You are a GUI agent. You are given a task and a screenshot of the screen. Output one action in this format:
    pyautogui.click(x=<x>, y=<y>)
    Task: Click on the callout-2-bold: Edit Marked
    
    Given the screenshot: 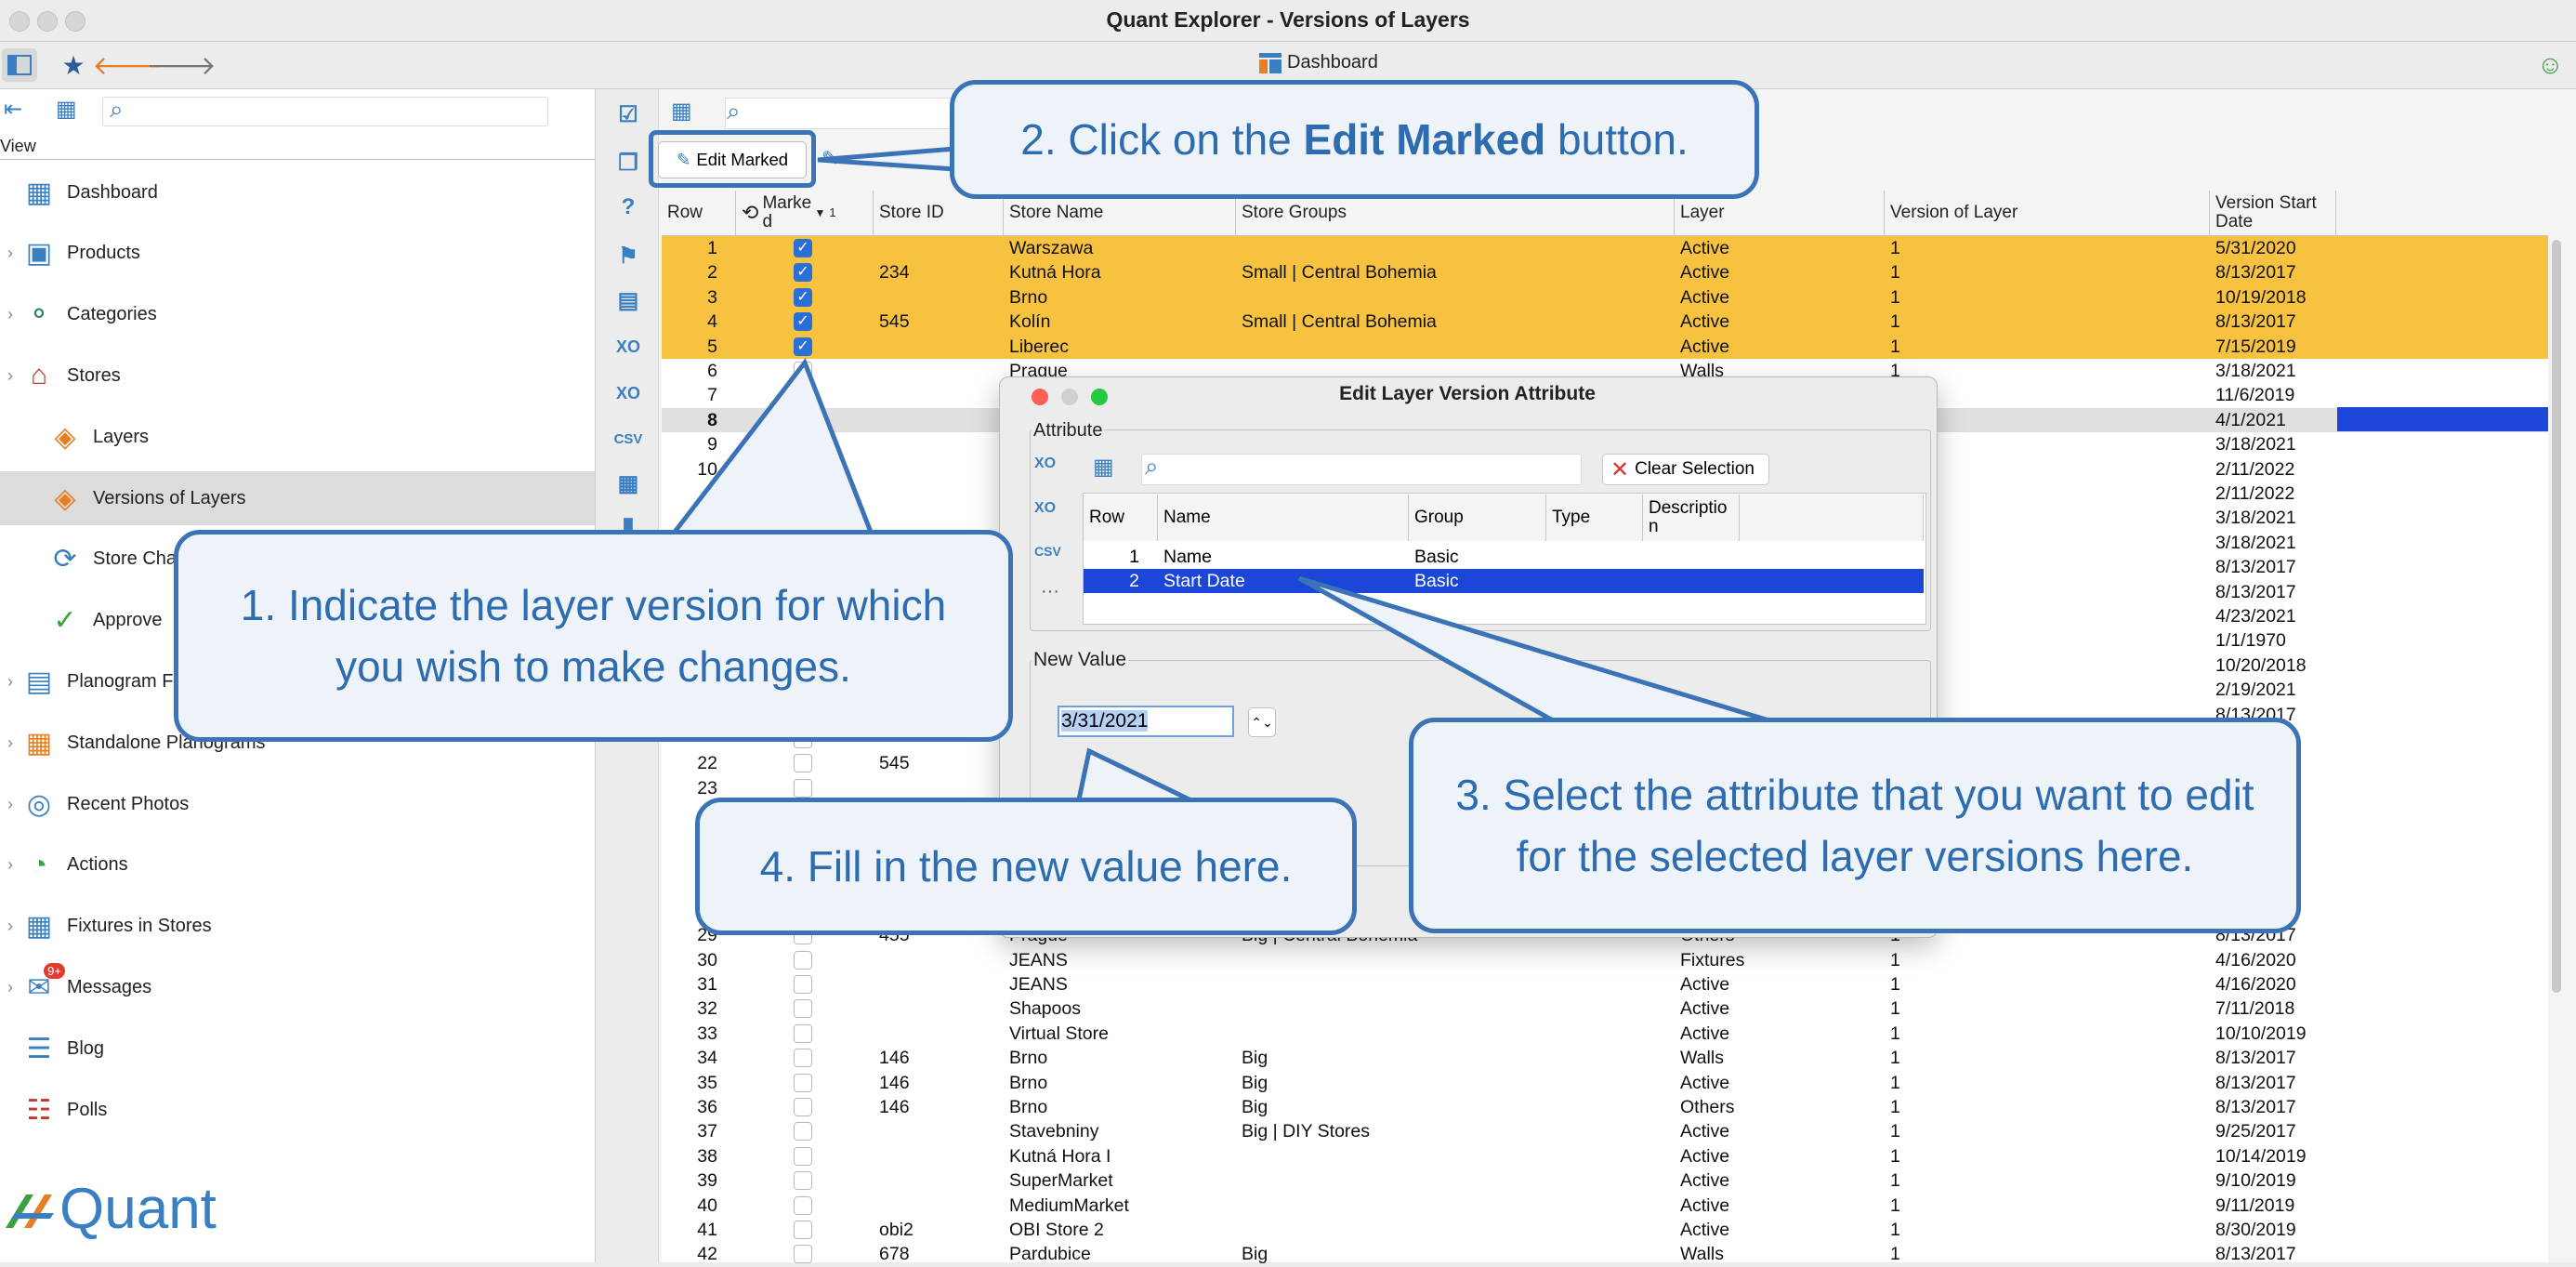 What is the action you would take?
    pyautogui.click(x=1424, y=139)
    